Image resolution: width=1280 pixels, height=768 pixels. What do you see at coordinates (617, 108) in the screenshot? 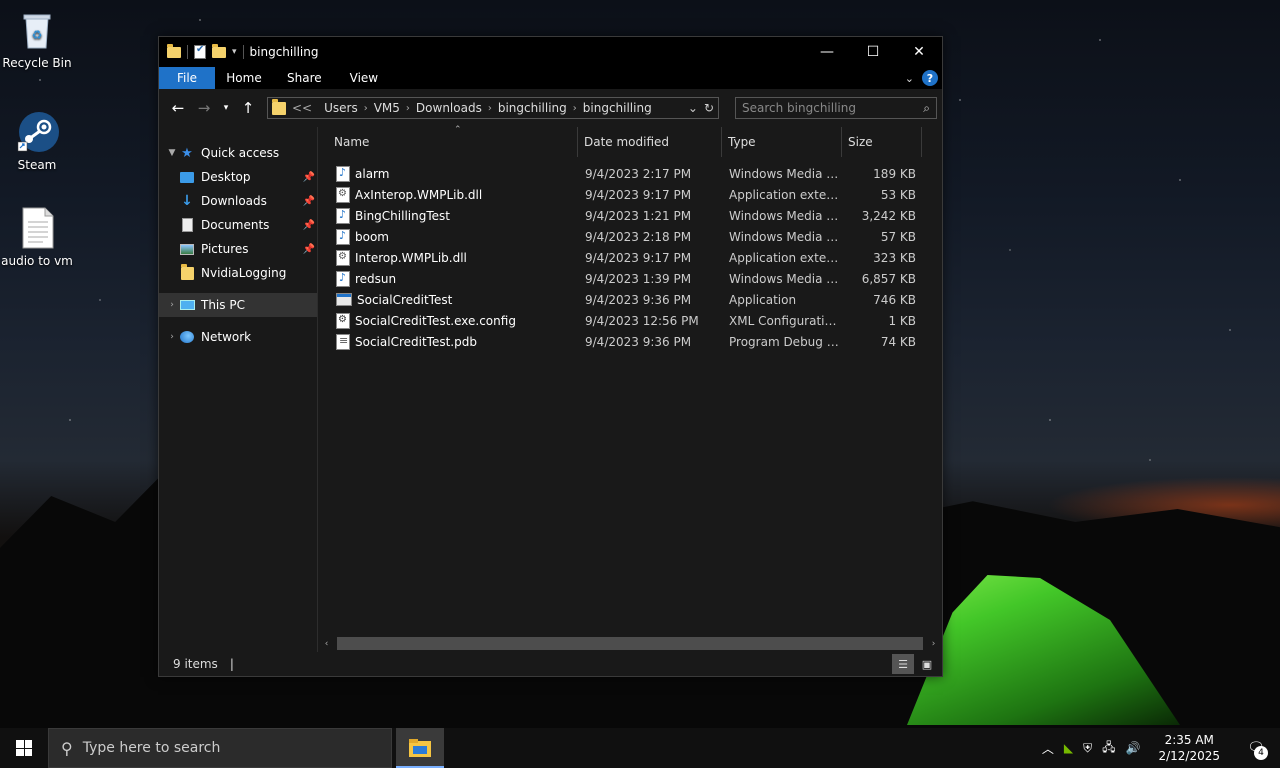
I see `breadcrumb-bingchilling-current: bingchilling` at bounding box center [617, 108].